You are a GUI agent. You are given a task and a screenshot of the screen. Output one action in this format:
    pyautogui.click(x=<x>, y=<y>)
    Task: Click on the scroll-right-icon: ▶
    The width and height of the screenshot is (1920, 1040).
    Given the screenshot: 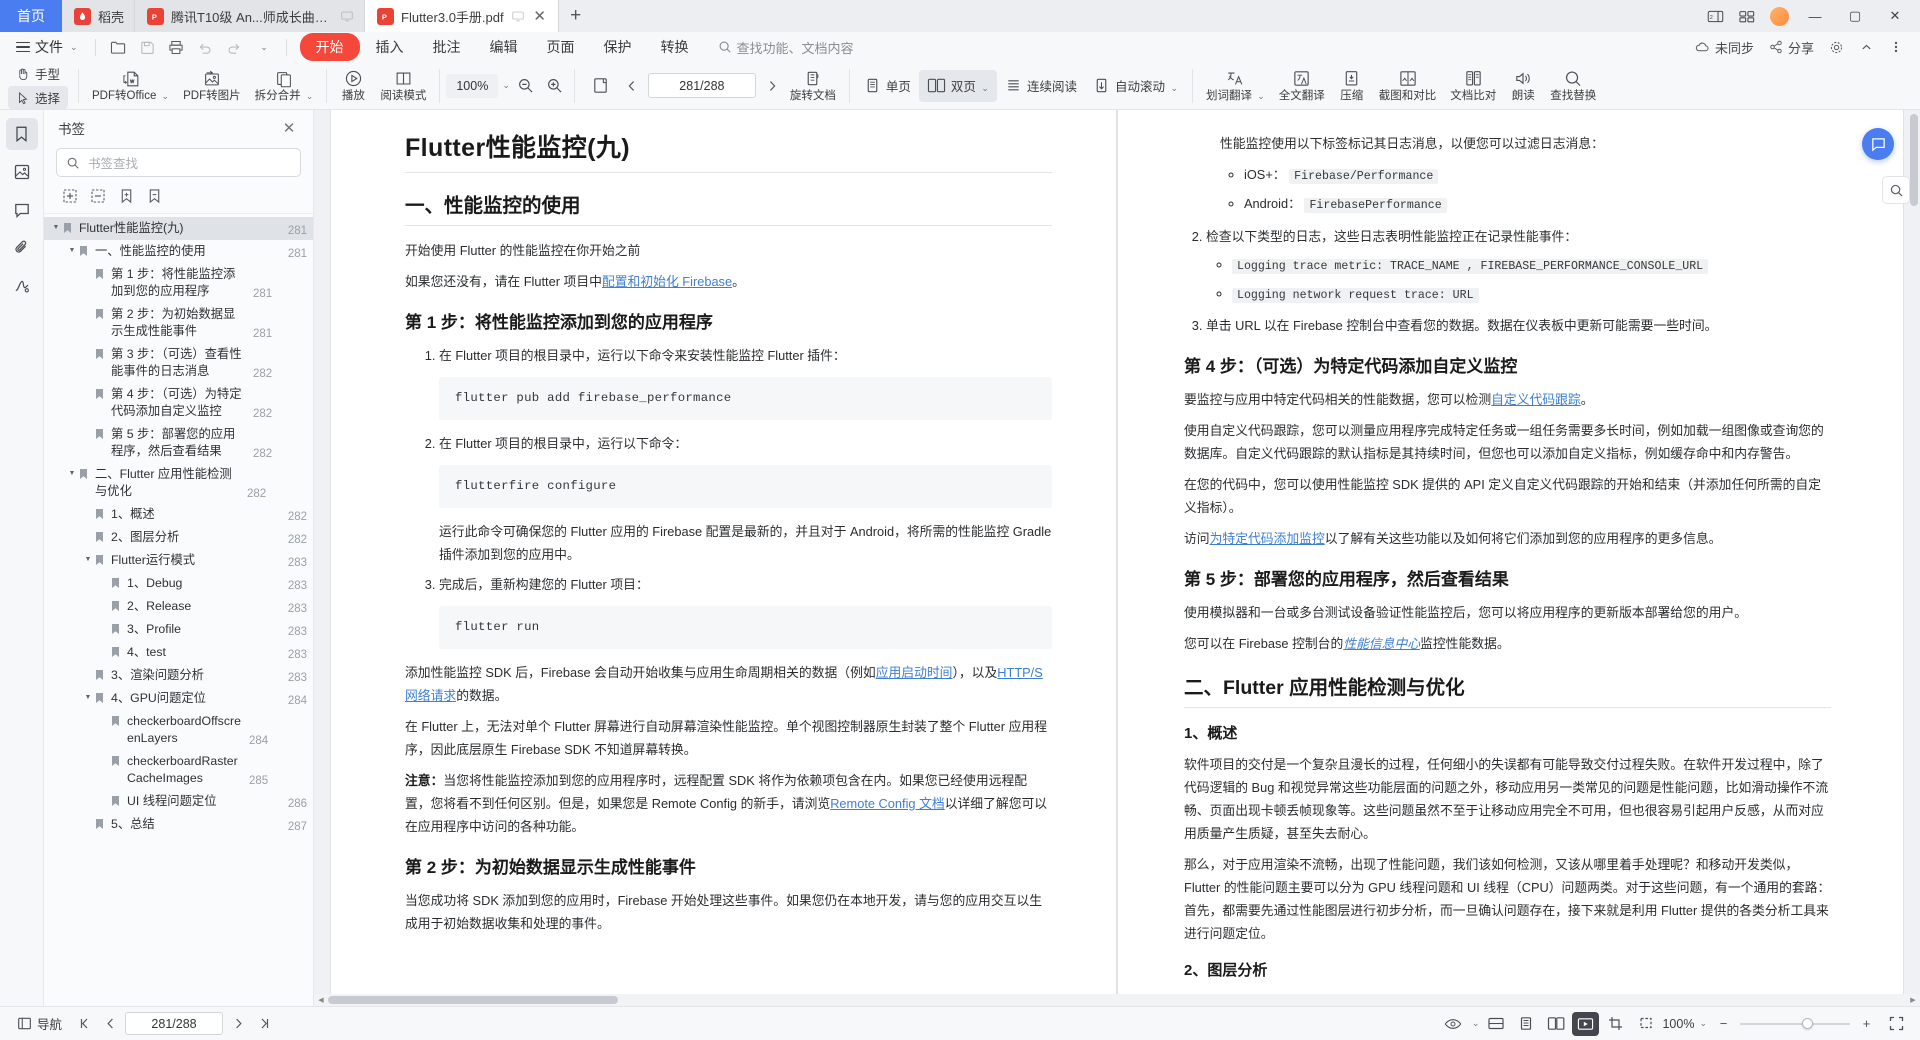 What is the action you would take?
    pyautogui.click(x=1913, y=1000)
    